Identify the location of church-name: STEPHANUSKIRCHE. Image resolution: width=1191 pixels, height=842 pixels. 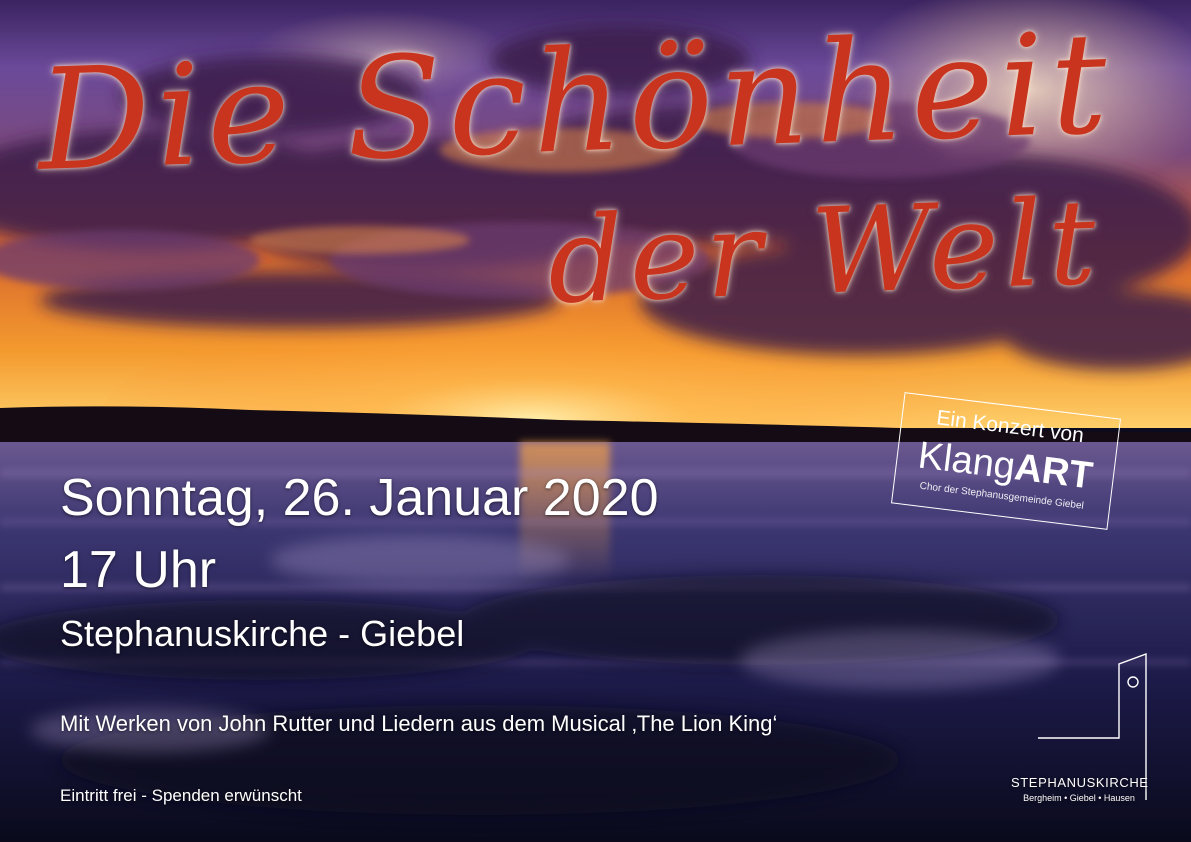
(1080, 782).